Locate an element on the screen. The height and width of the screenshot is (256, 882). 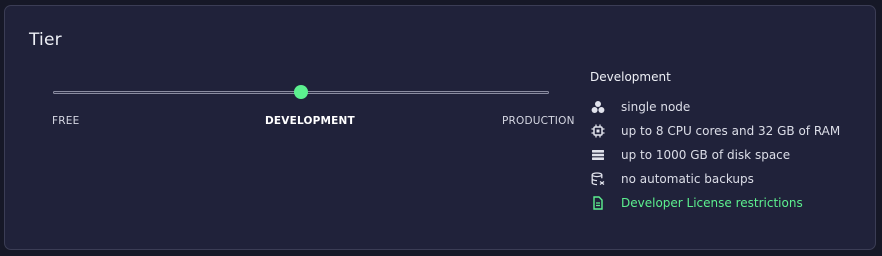
feature-text: up to 8 CPU cores and 32 GB of RAM is located at coordinates (731, 131).